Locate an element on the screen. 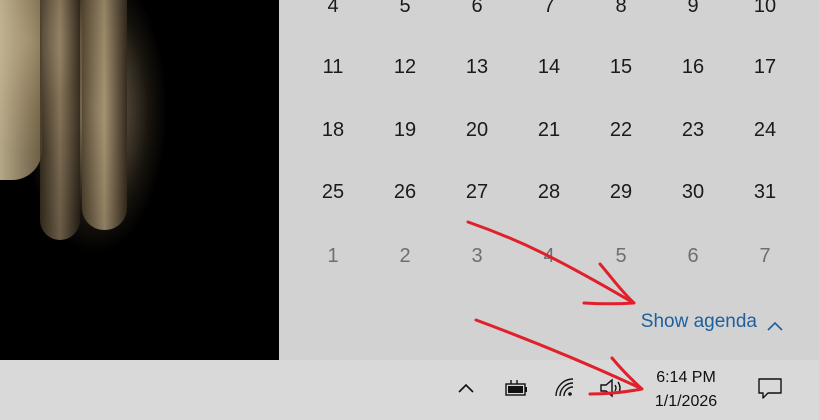 This screenshot has width=819, height=420. calendar-week-row: 11 12 13 14 15 16 17 is located at coordinates (550, 67).